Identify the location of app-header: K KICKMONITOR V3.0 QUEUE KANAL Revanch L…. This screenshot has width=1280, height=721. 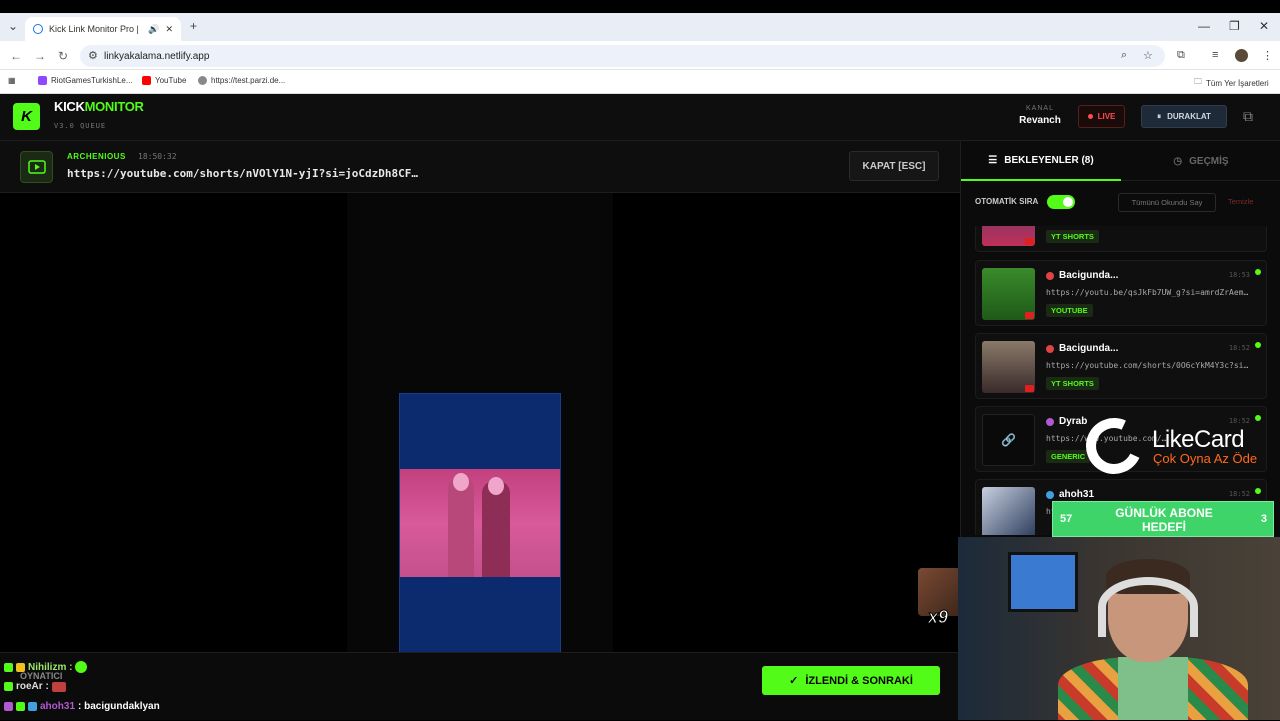
(640, 117).